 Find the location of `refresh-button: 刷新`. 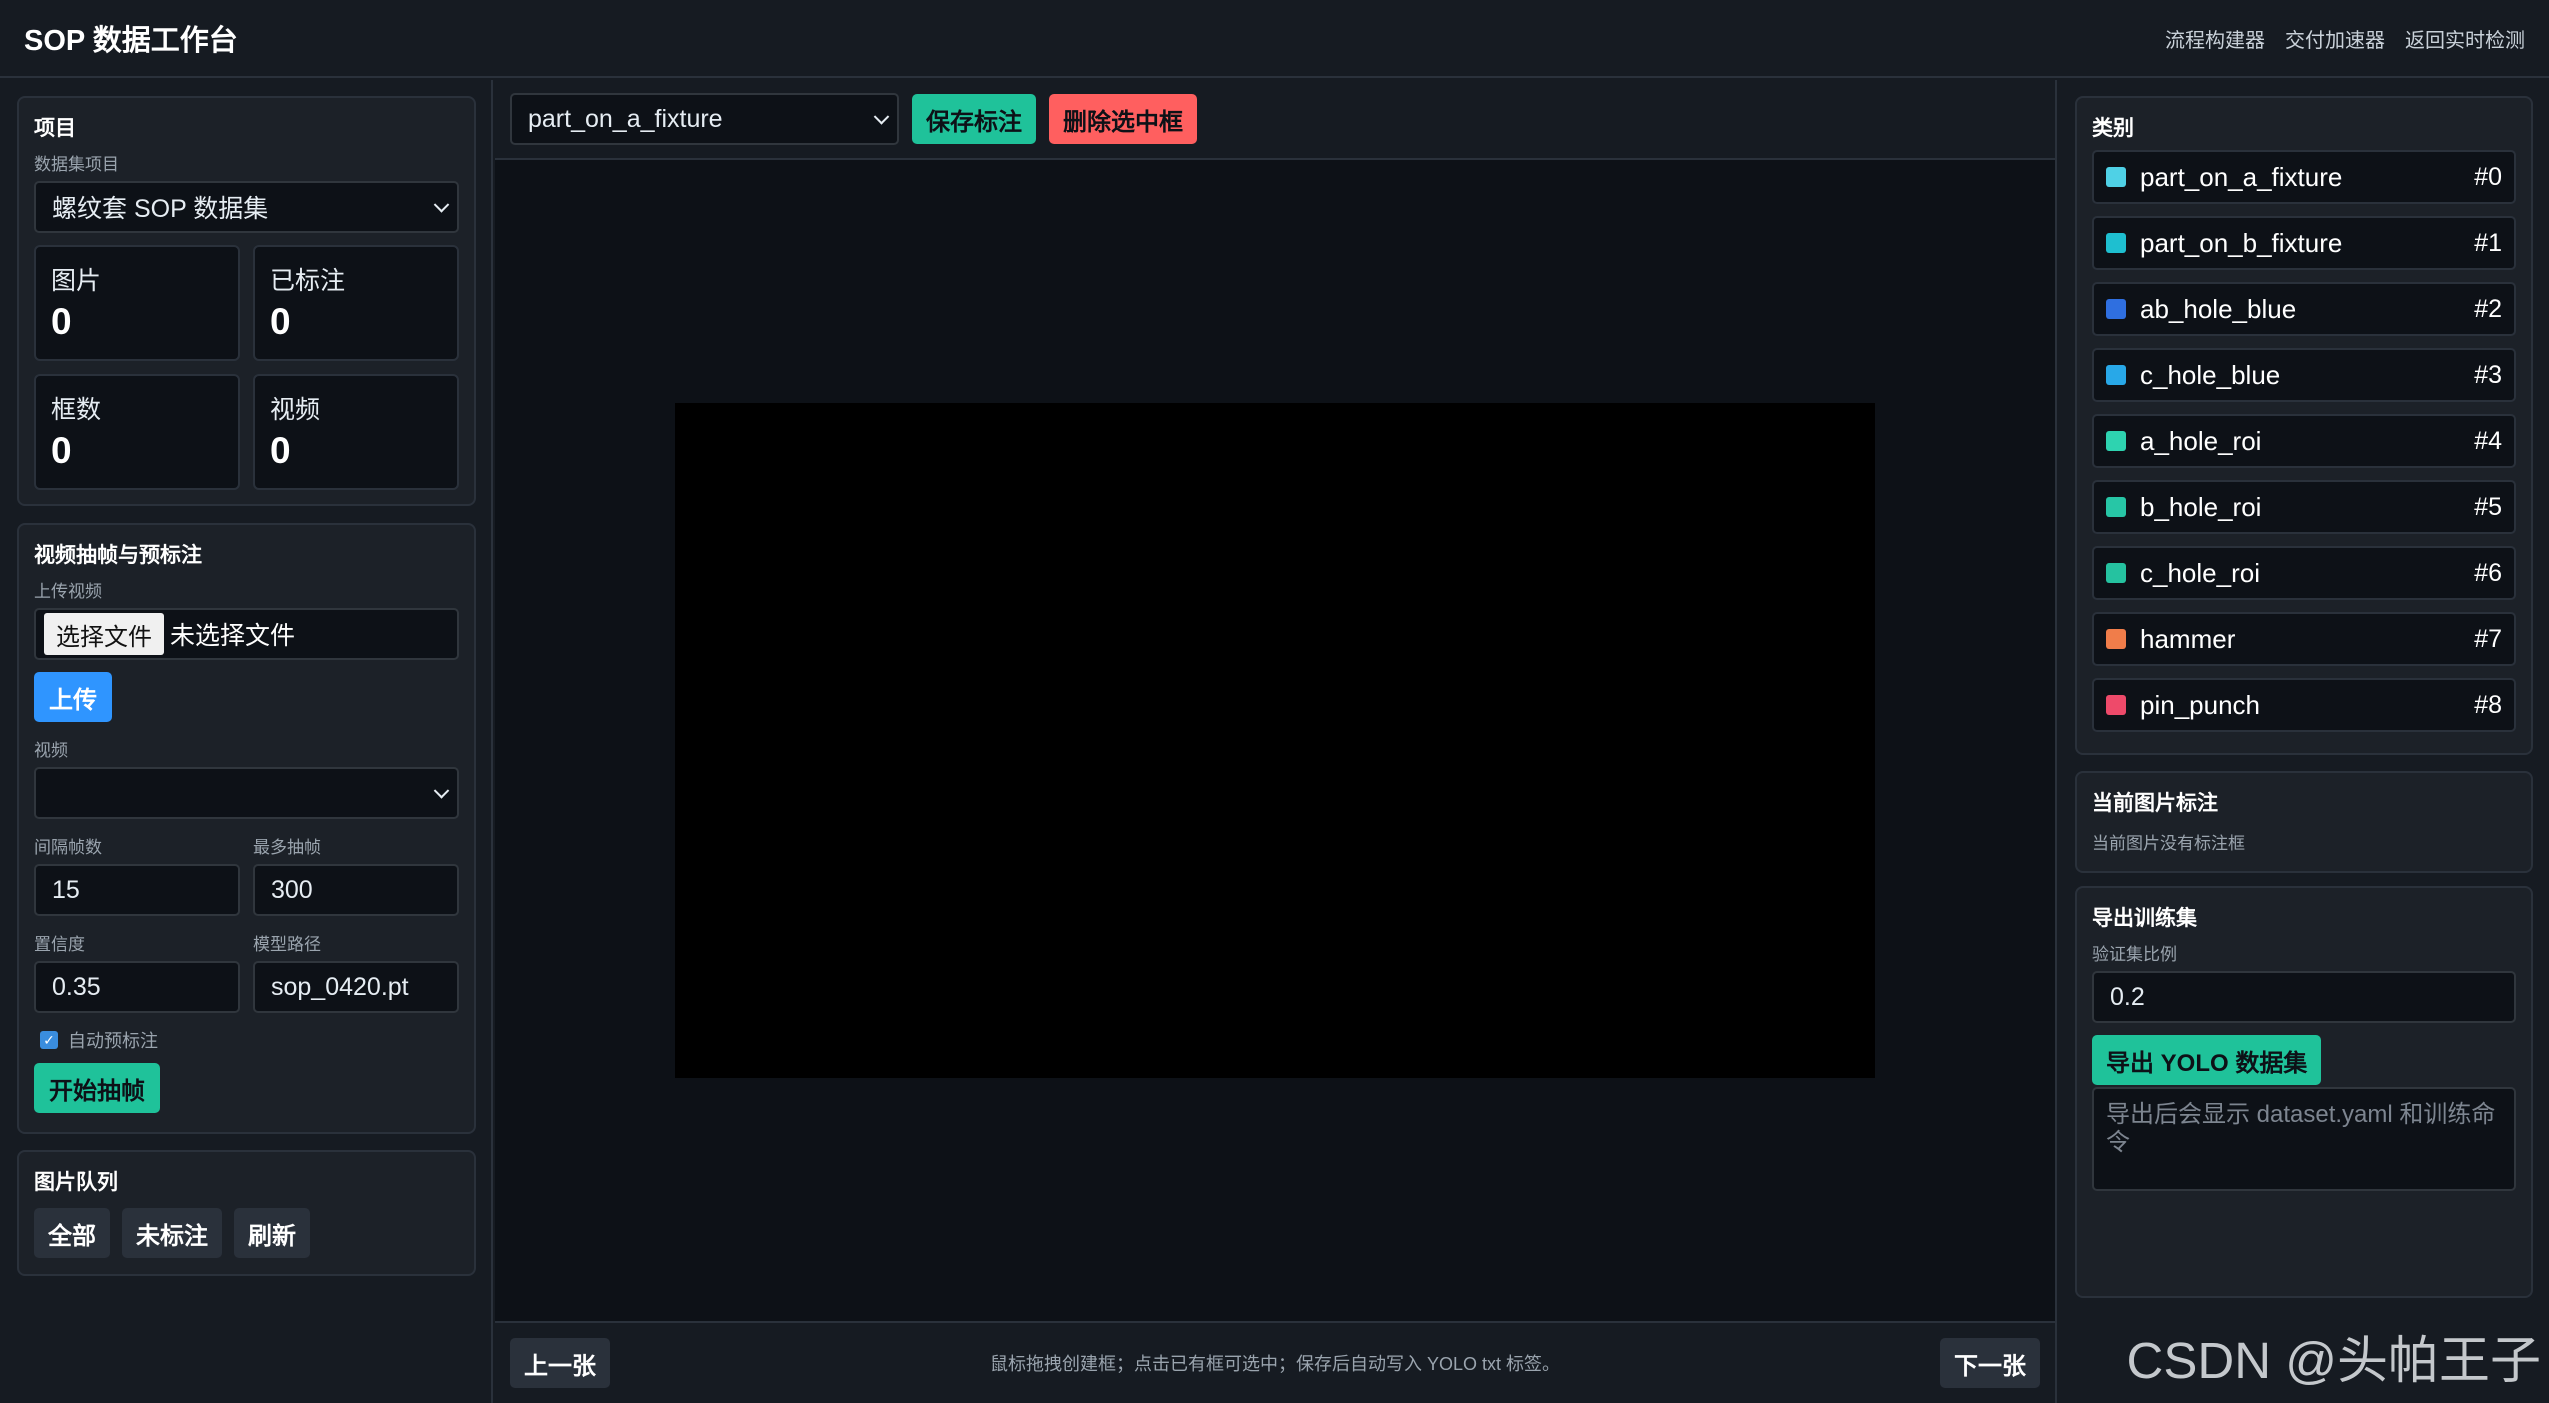

refresh-button: 刷新 is located at coordinates (272, 1233).